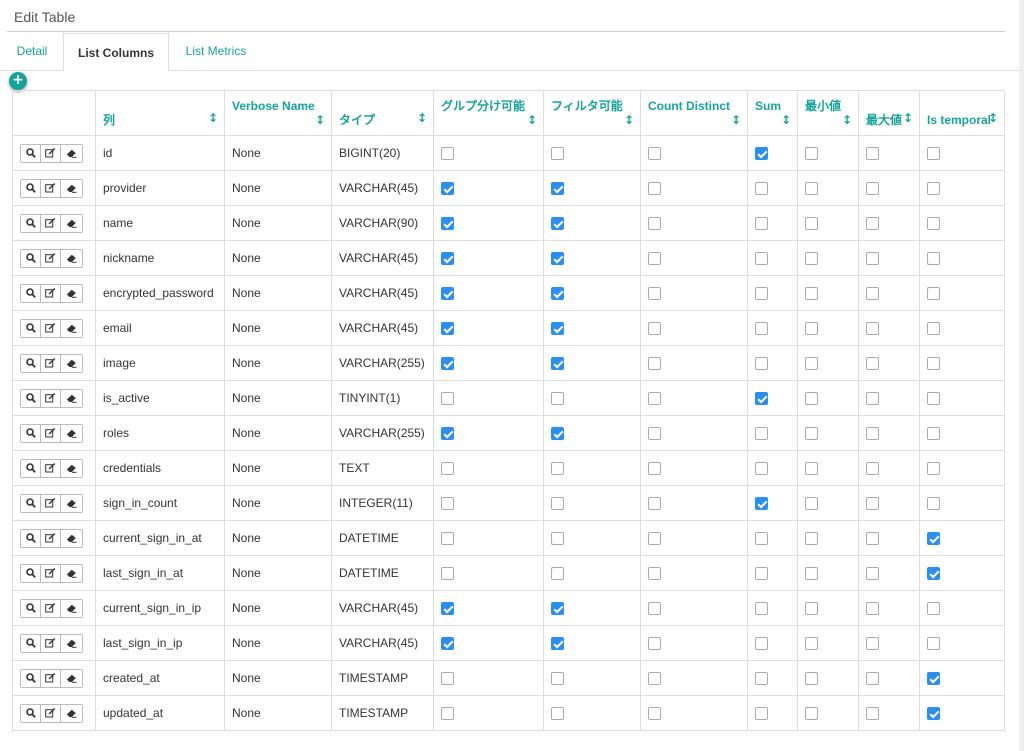  I want to click on header-verbose-name: Verbose Name ↕, so click(278, 113).